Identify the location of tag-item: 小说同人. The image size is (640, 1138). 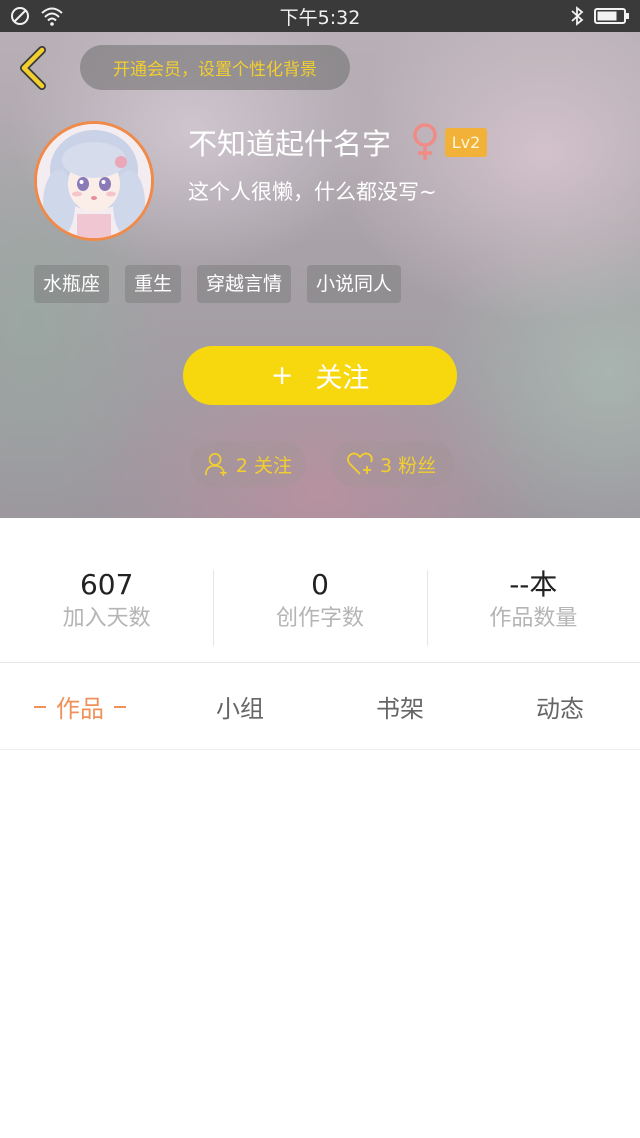
(354, 284).